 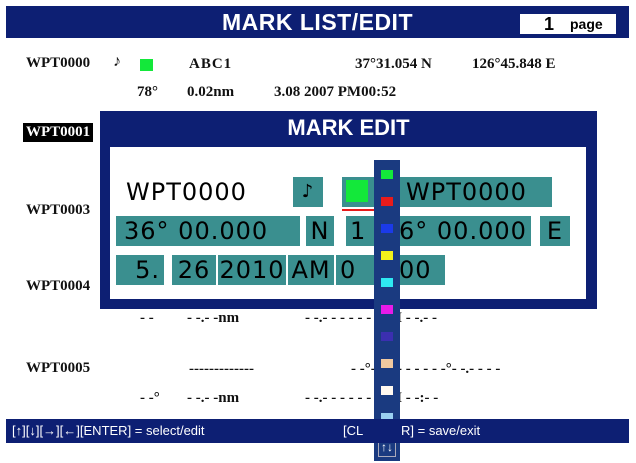 I want to click on list-item-name-selected: WPT0001, so click(x=58, y=132).